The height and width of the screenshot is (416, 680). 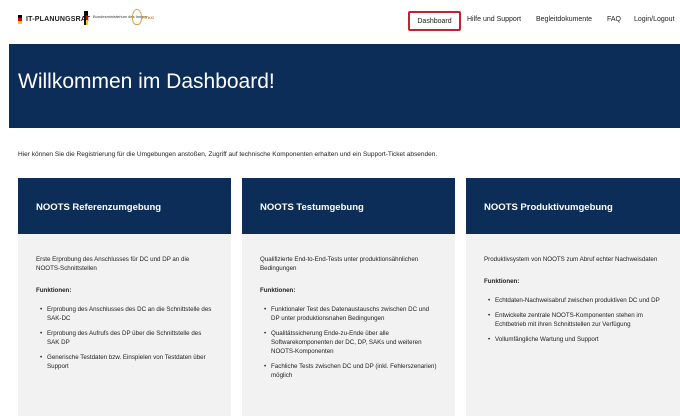 I want to click on card-title: NOOTS Produktivumgebung, so click(x=548, y=207).